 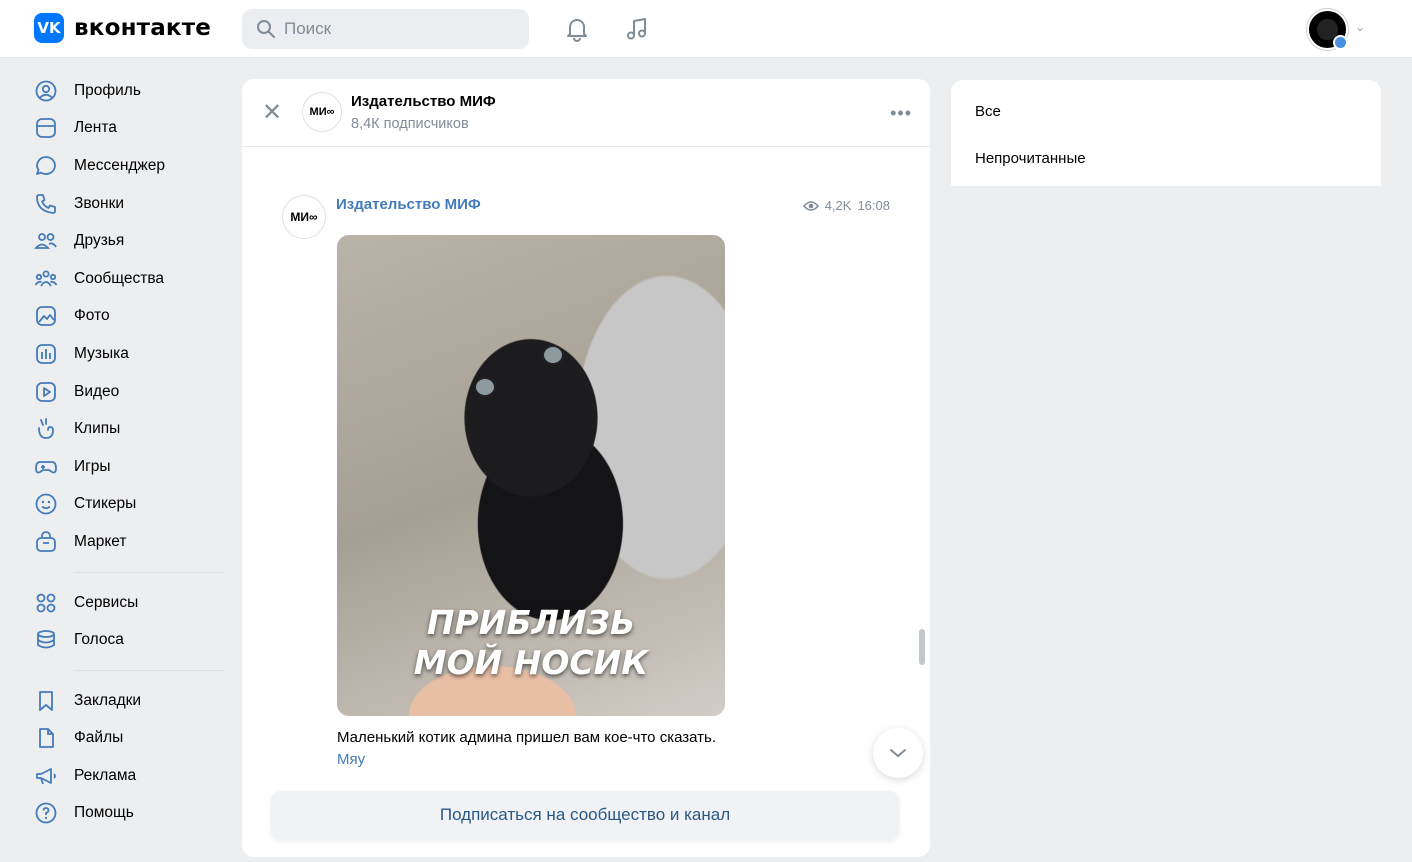 What do you see at coordinates (266, 29) in the screenshot?
I see `search-icon` at bounding box center [266, 29].